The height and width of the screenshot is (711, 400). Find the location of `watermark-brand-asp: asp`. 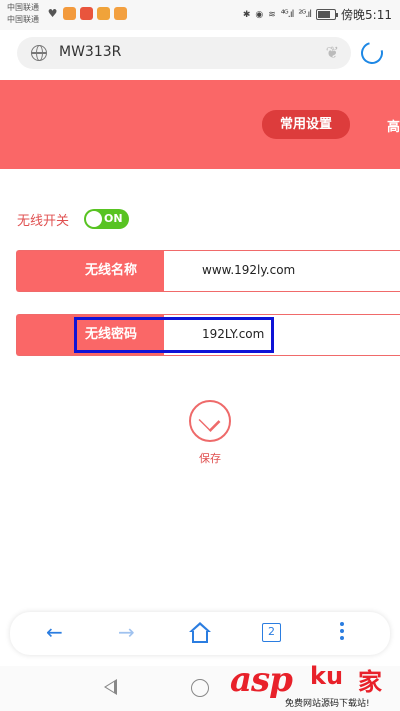

watermark-brand-asp: asp is located at coordinates (261, 680).